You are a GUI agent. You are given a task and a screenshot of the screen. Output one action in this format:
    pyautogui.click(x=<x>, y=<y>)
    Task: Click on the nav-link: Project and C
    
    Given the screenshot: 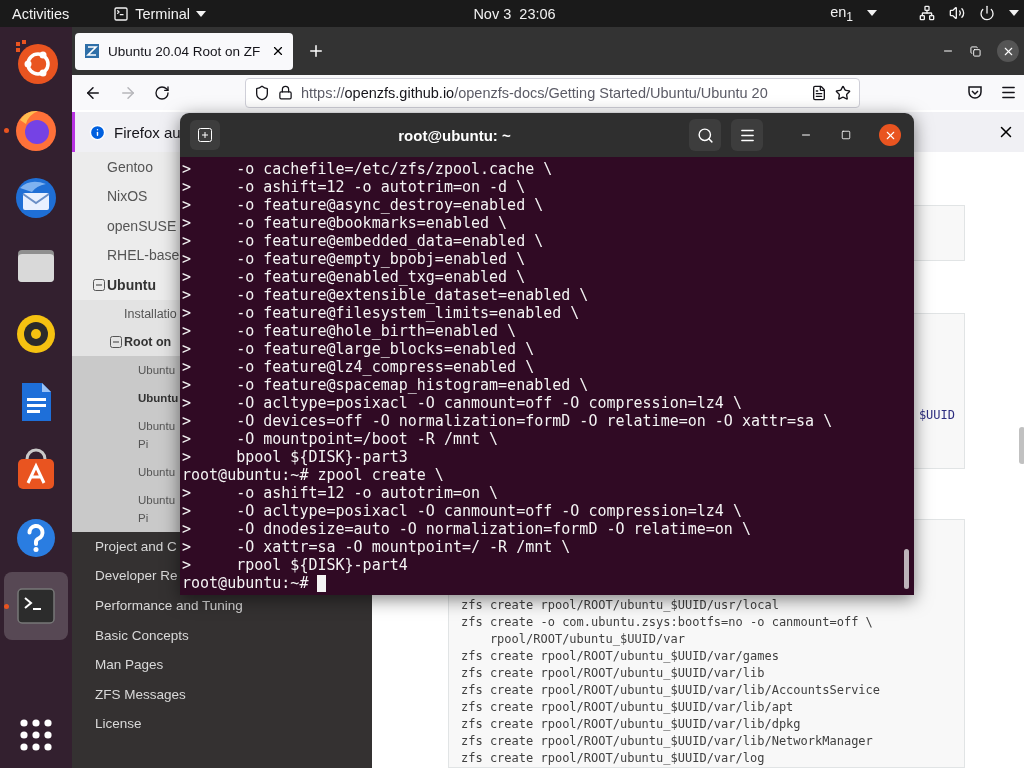 What is the action you would take?
    pyautogui.click(x=124, y=546)
    